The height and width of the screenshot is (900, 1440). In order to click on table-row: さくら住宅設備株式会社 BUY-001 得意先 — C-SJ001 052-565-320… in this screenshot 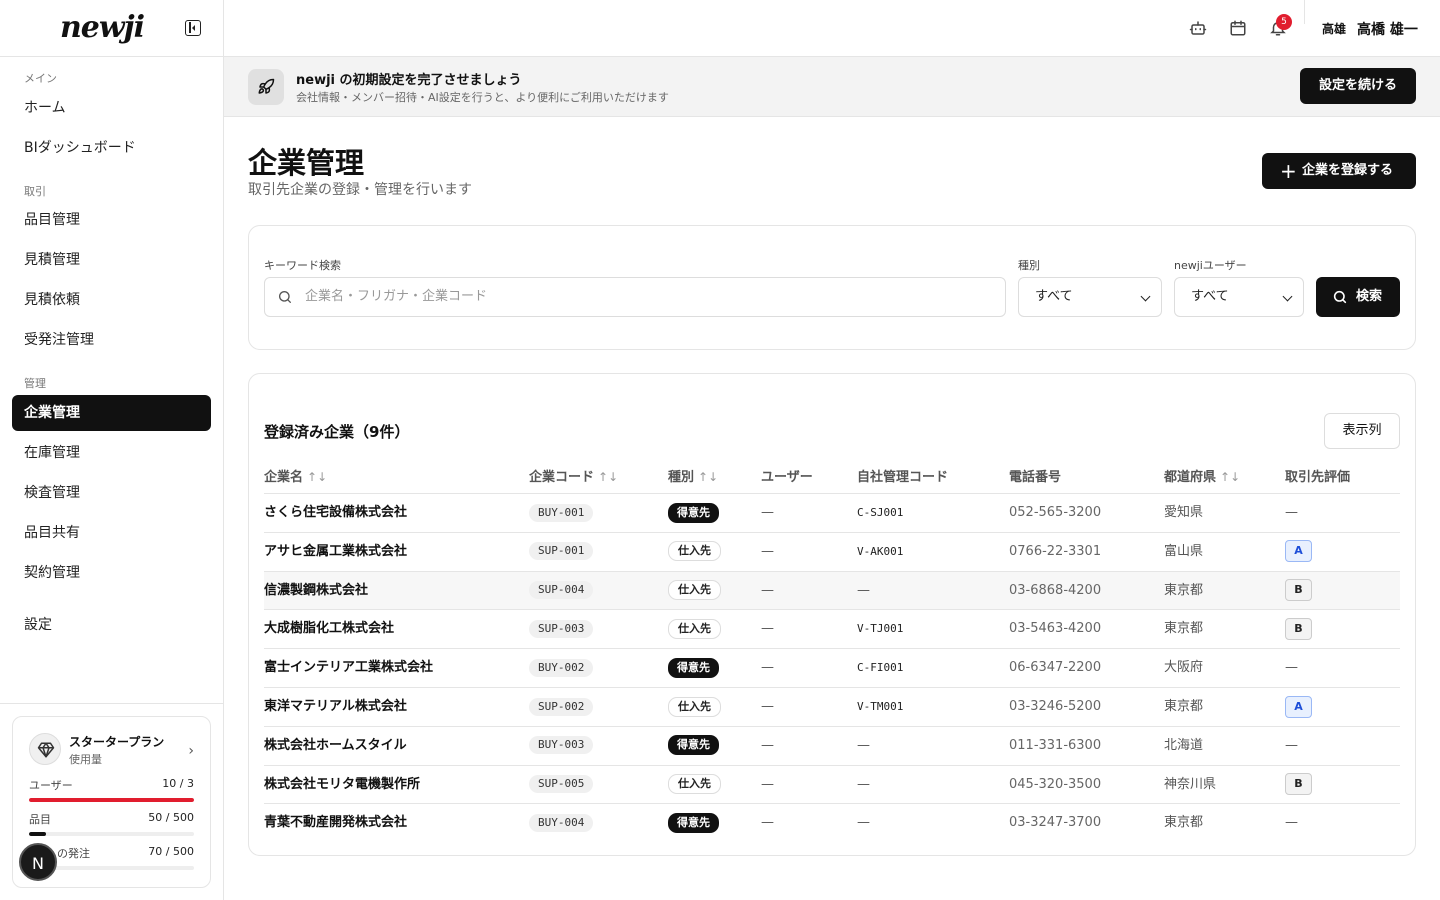, I will do `click(832, 512)`.